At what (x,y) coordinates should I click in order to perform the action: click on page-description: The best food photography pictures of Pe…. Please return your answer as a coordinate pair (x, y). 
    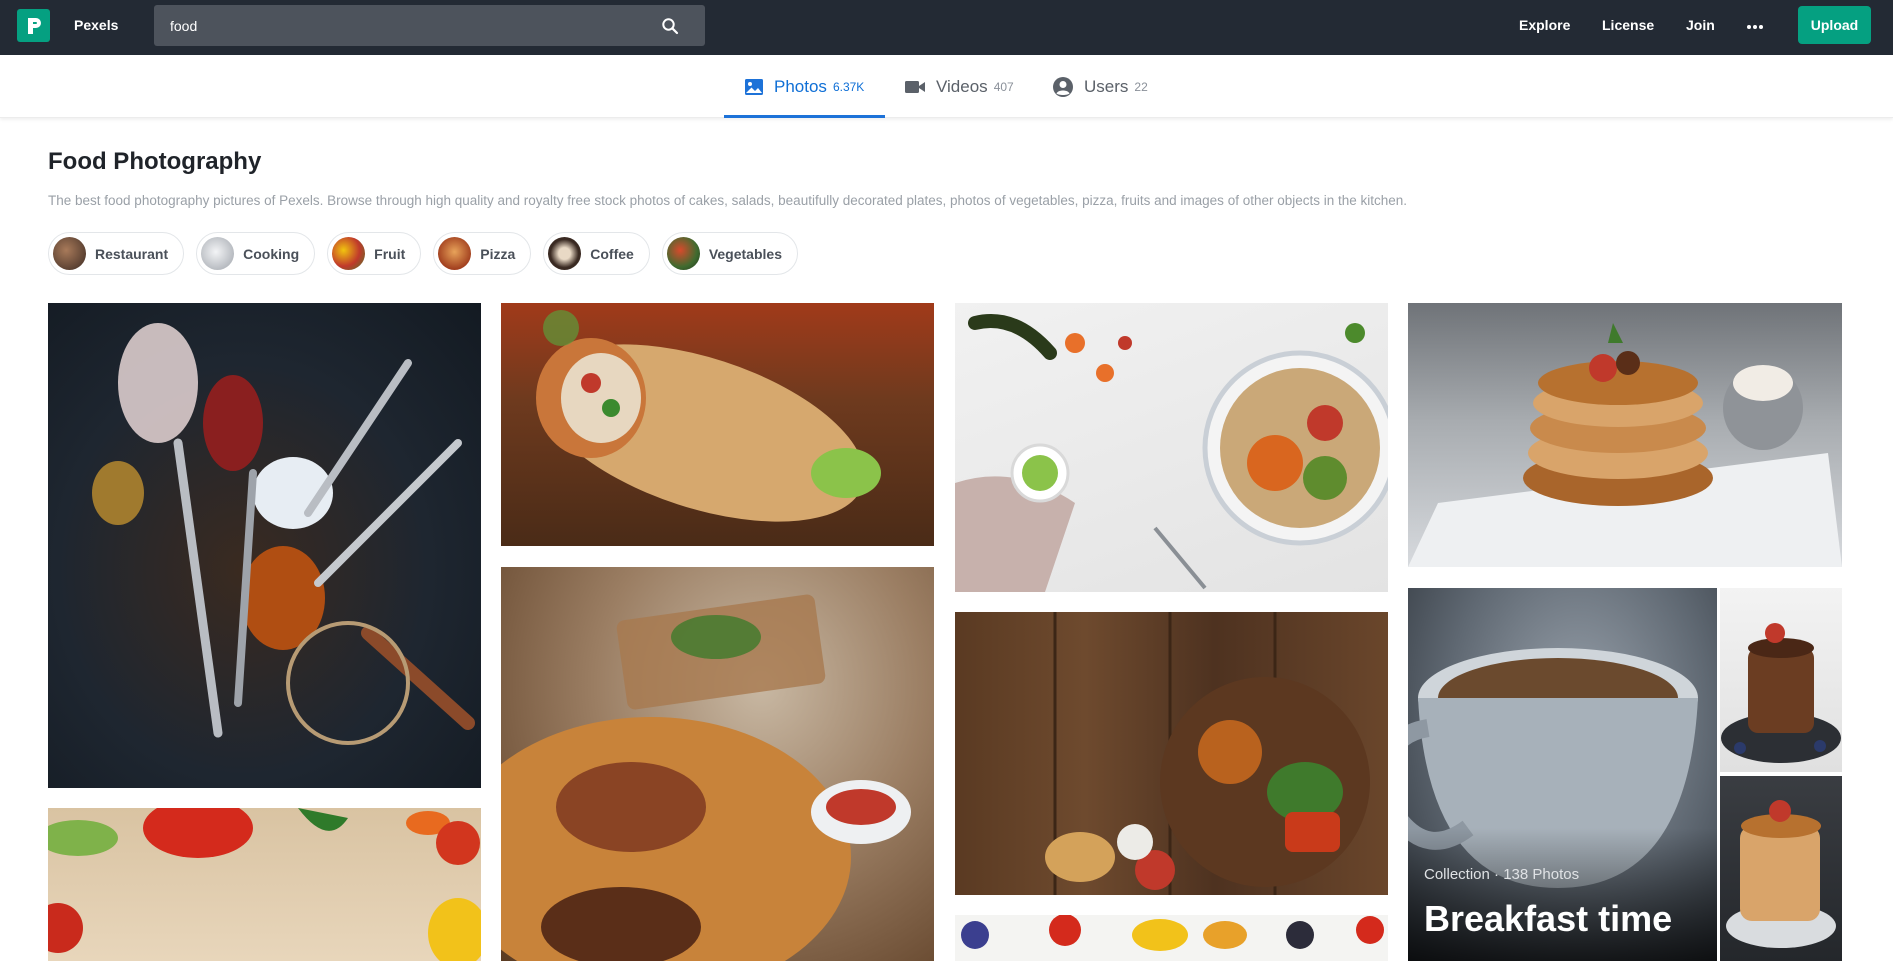
    Looking at the image, I should click on (728, 200).